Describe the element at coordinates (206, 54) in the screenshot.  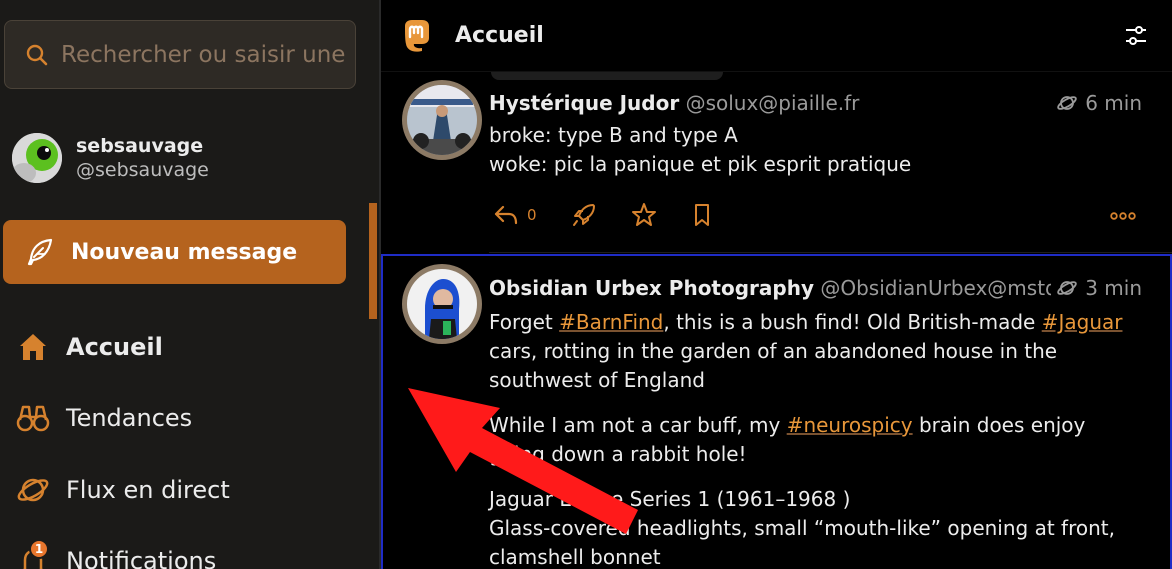
I see `search-input` at that location.